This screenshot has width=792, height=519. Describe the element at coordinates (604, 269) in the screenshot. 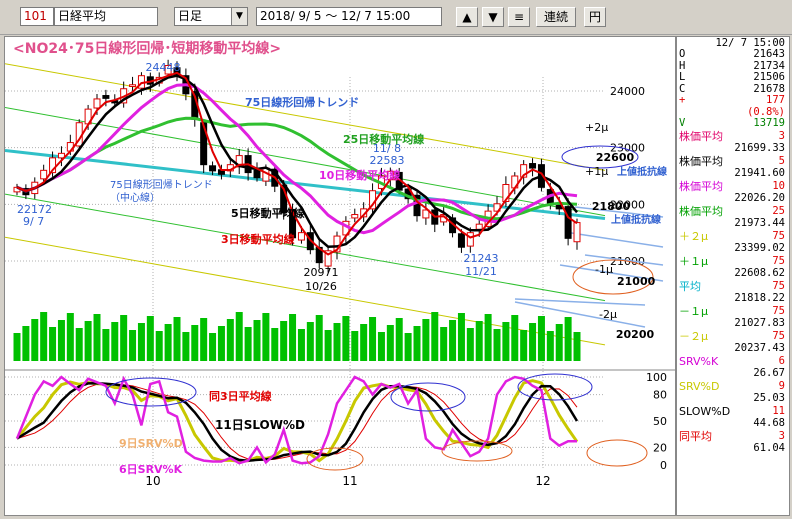

I see `minus1-label: -1μ` at that location.